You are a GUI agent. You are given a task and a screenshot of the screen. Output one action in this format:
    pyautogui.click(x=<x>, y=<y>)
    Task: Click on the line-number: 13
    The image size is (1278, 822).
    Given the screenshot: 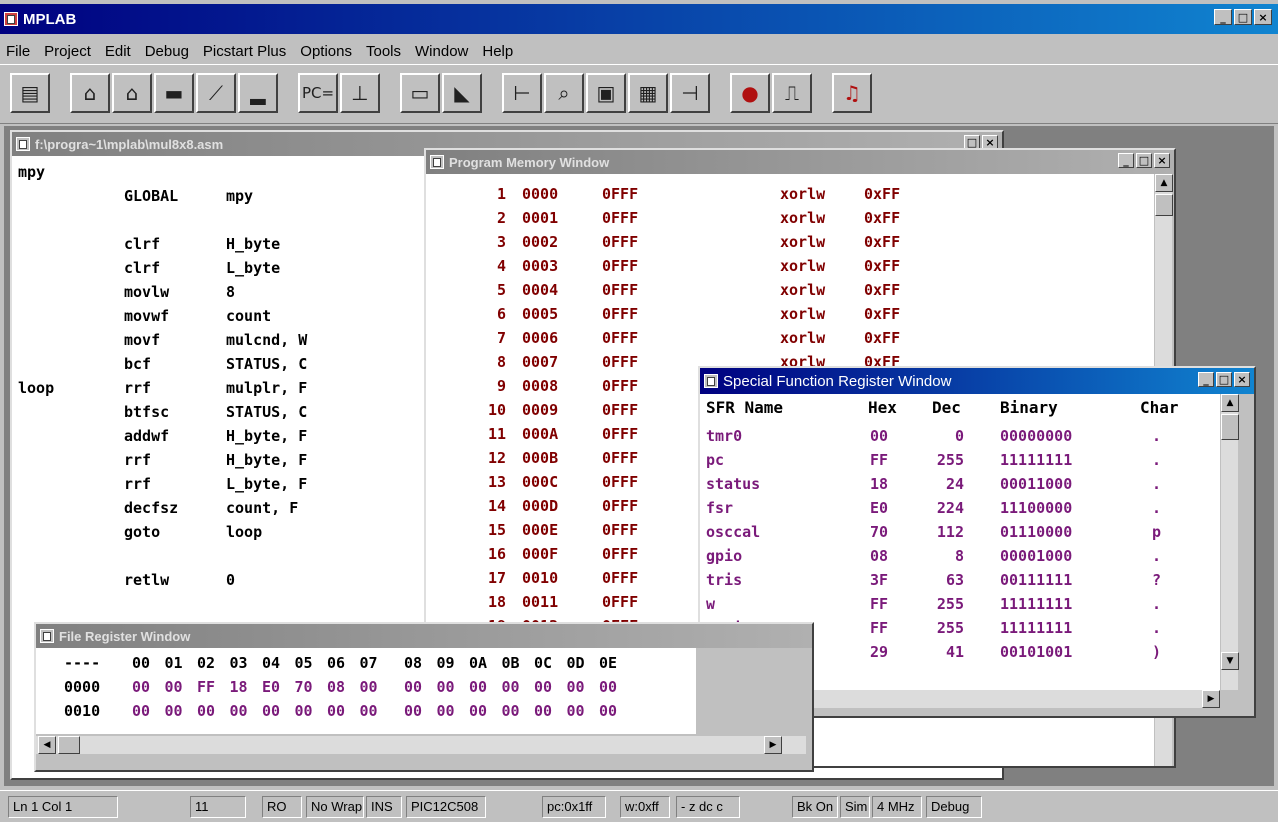 What is the action you would take?
    pyautogui.click(x=496, y=482)
    